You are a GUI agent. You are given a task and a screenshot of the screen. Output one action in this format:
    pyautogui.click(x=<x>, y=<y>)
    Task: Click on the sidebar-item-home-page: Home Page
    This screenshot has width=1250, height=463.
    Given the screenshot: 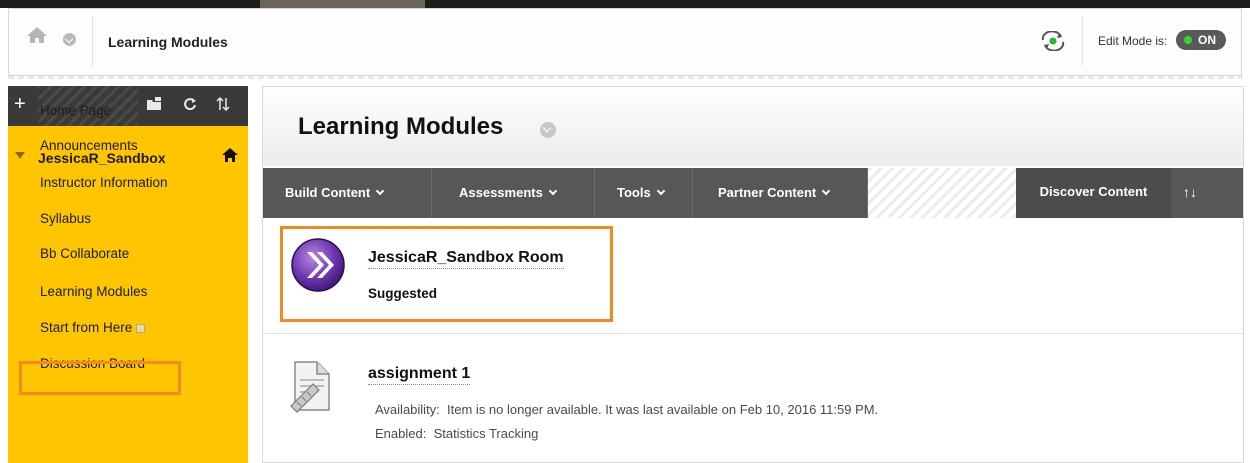 What is the action you would take?
    pyautogui.click(x=75, y=110)
    